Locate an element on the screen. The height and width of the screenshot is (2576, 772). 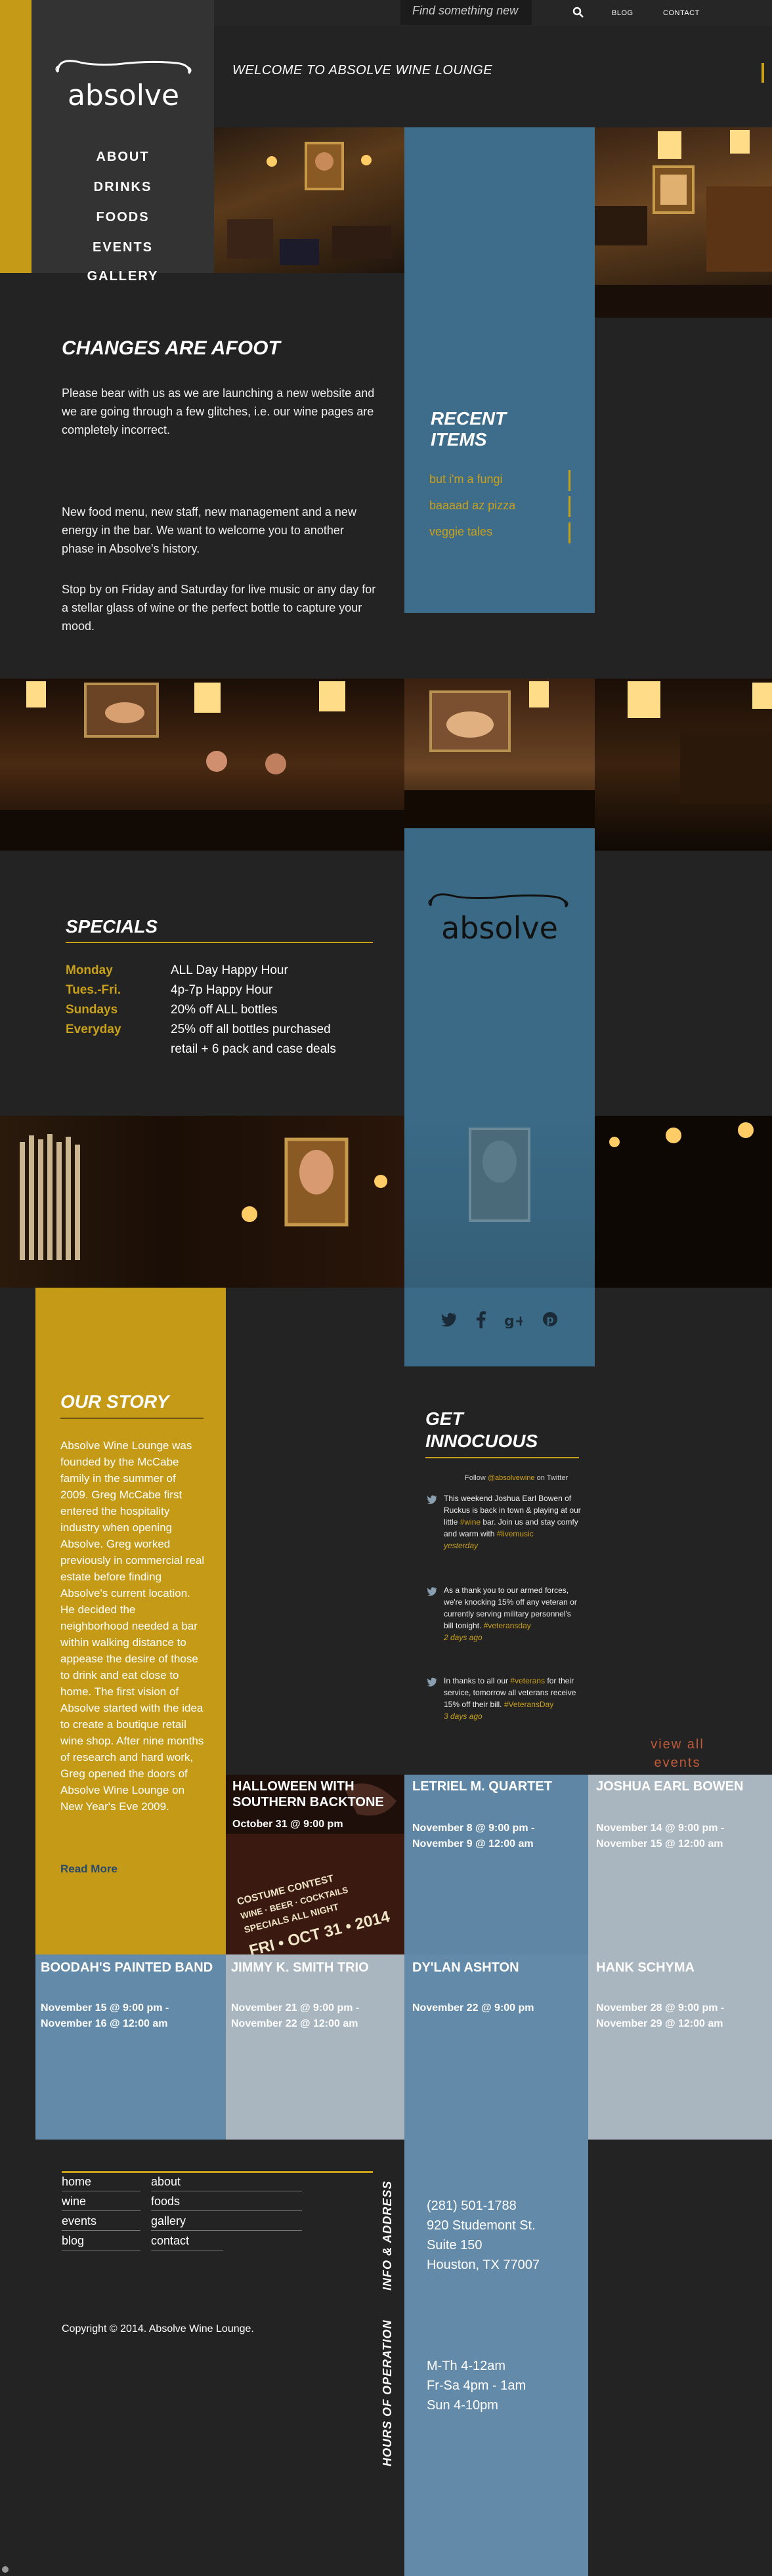
wide-photo-2b is located at coordinates (683, 1202).